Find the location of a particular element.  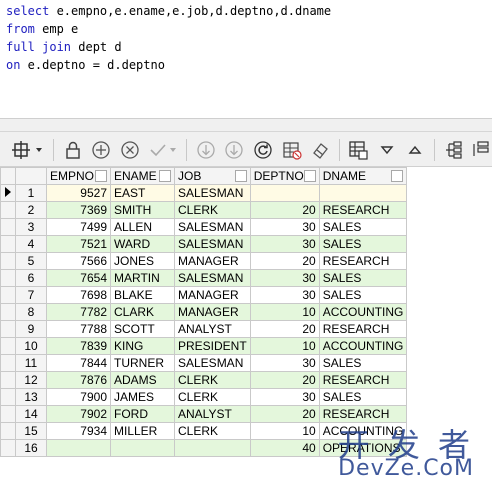

cell-ename: JAMES is located at coordinates (142, 397).